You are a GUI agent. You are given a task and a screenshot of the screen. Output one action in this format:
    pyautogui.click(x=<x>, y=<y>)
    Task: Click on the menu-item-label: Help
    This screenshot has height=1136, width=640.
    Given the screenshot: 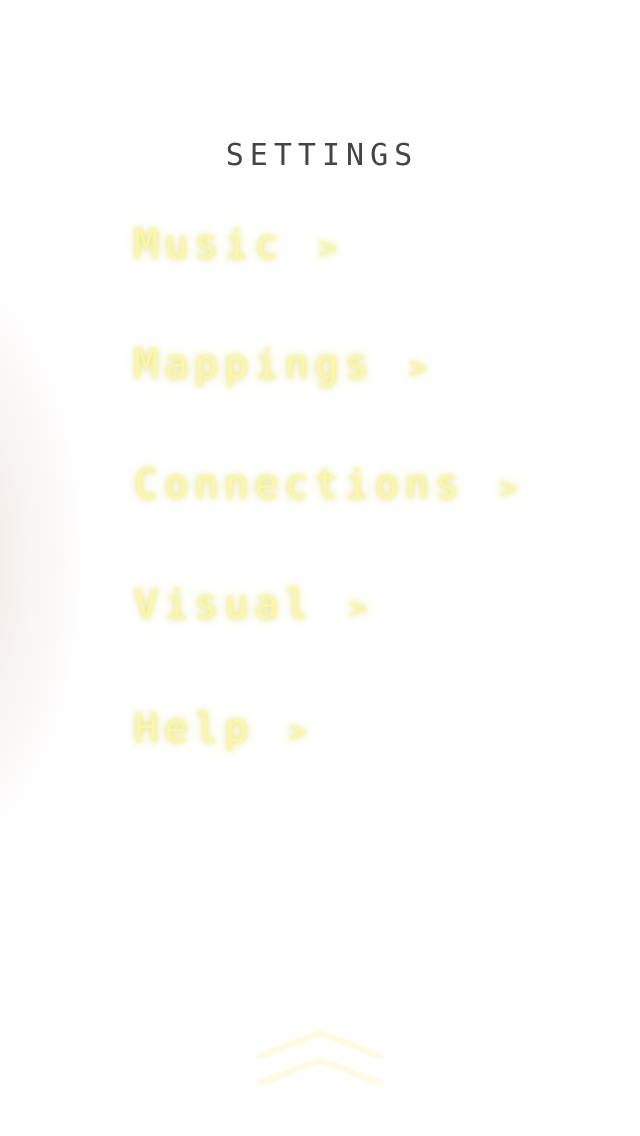 What is the action you would take?
    pyautogui.click(x=194, y=729)
    